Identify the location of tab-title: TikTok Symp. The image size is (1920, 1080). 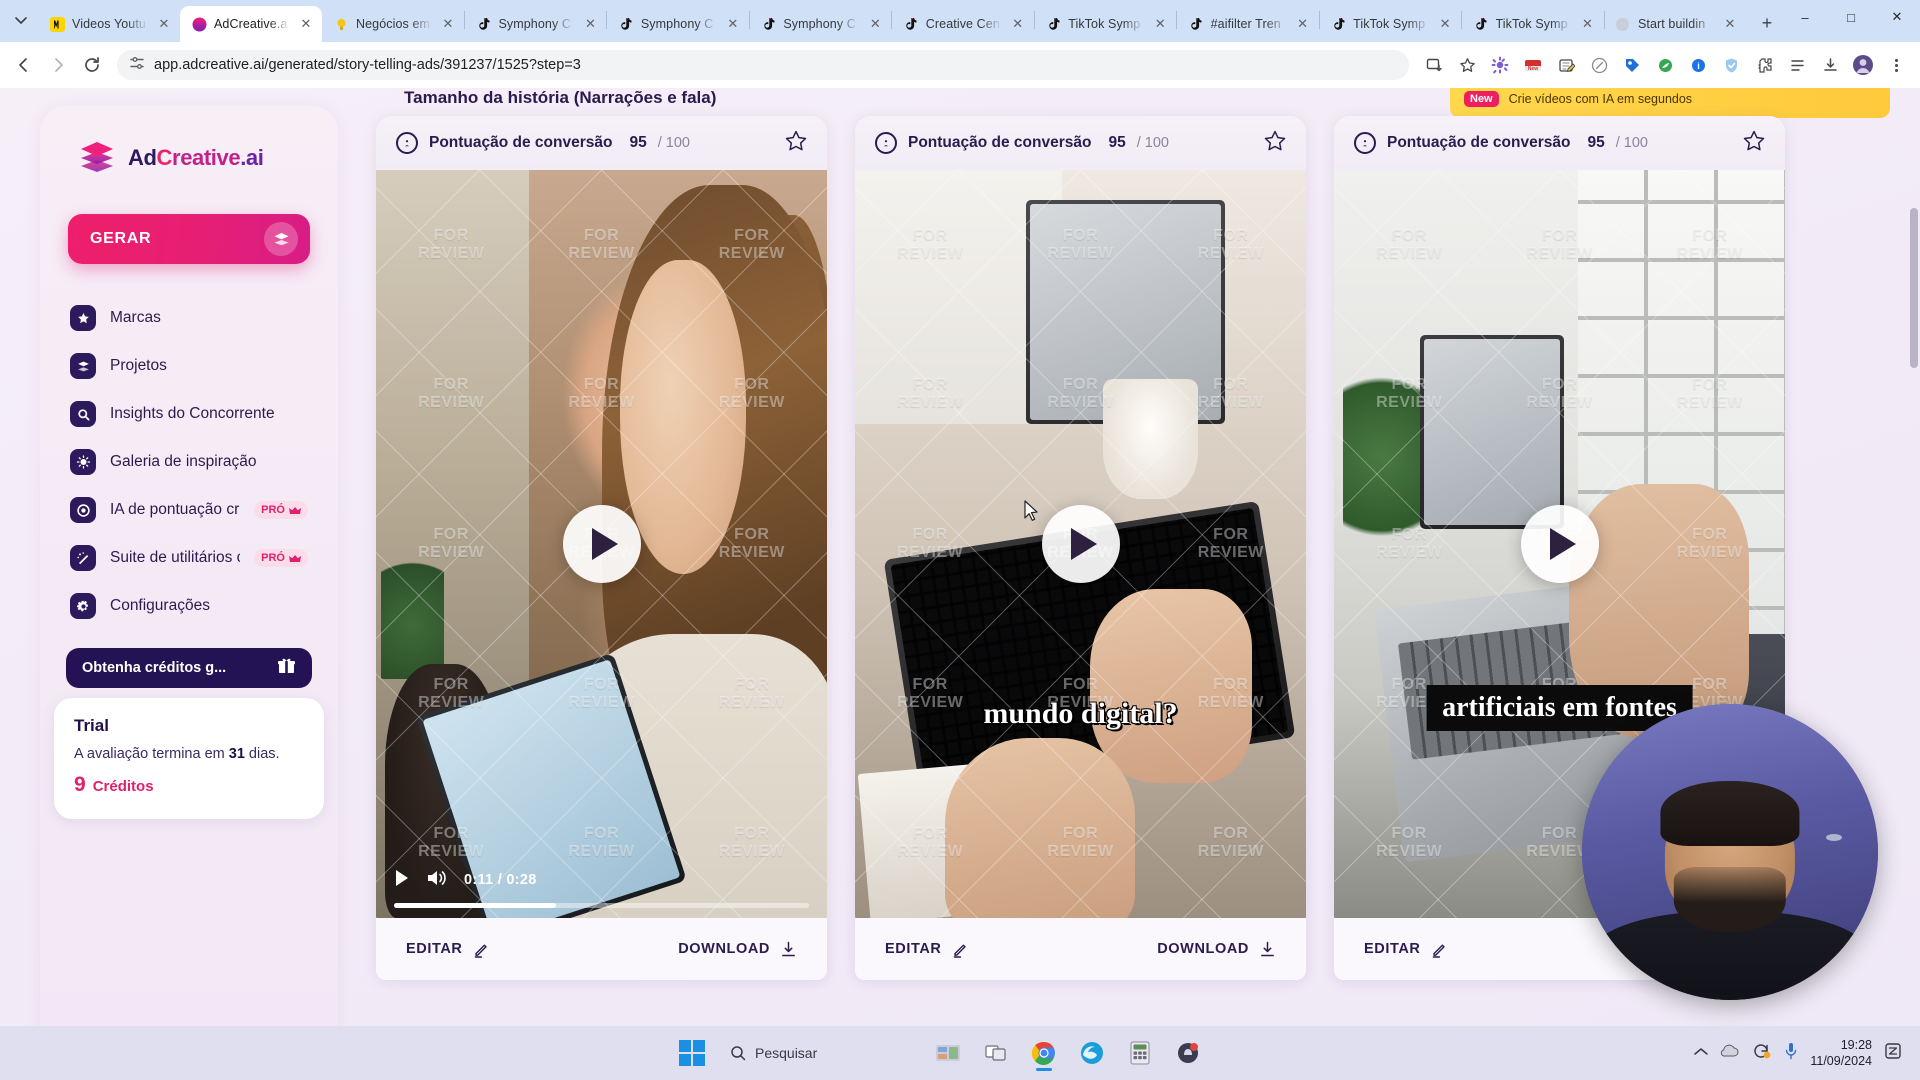
(1104, 24).